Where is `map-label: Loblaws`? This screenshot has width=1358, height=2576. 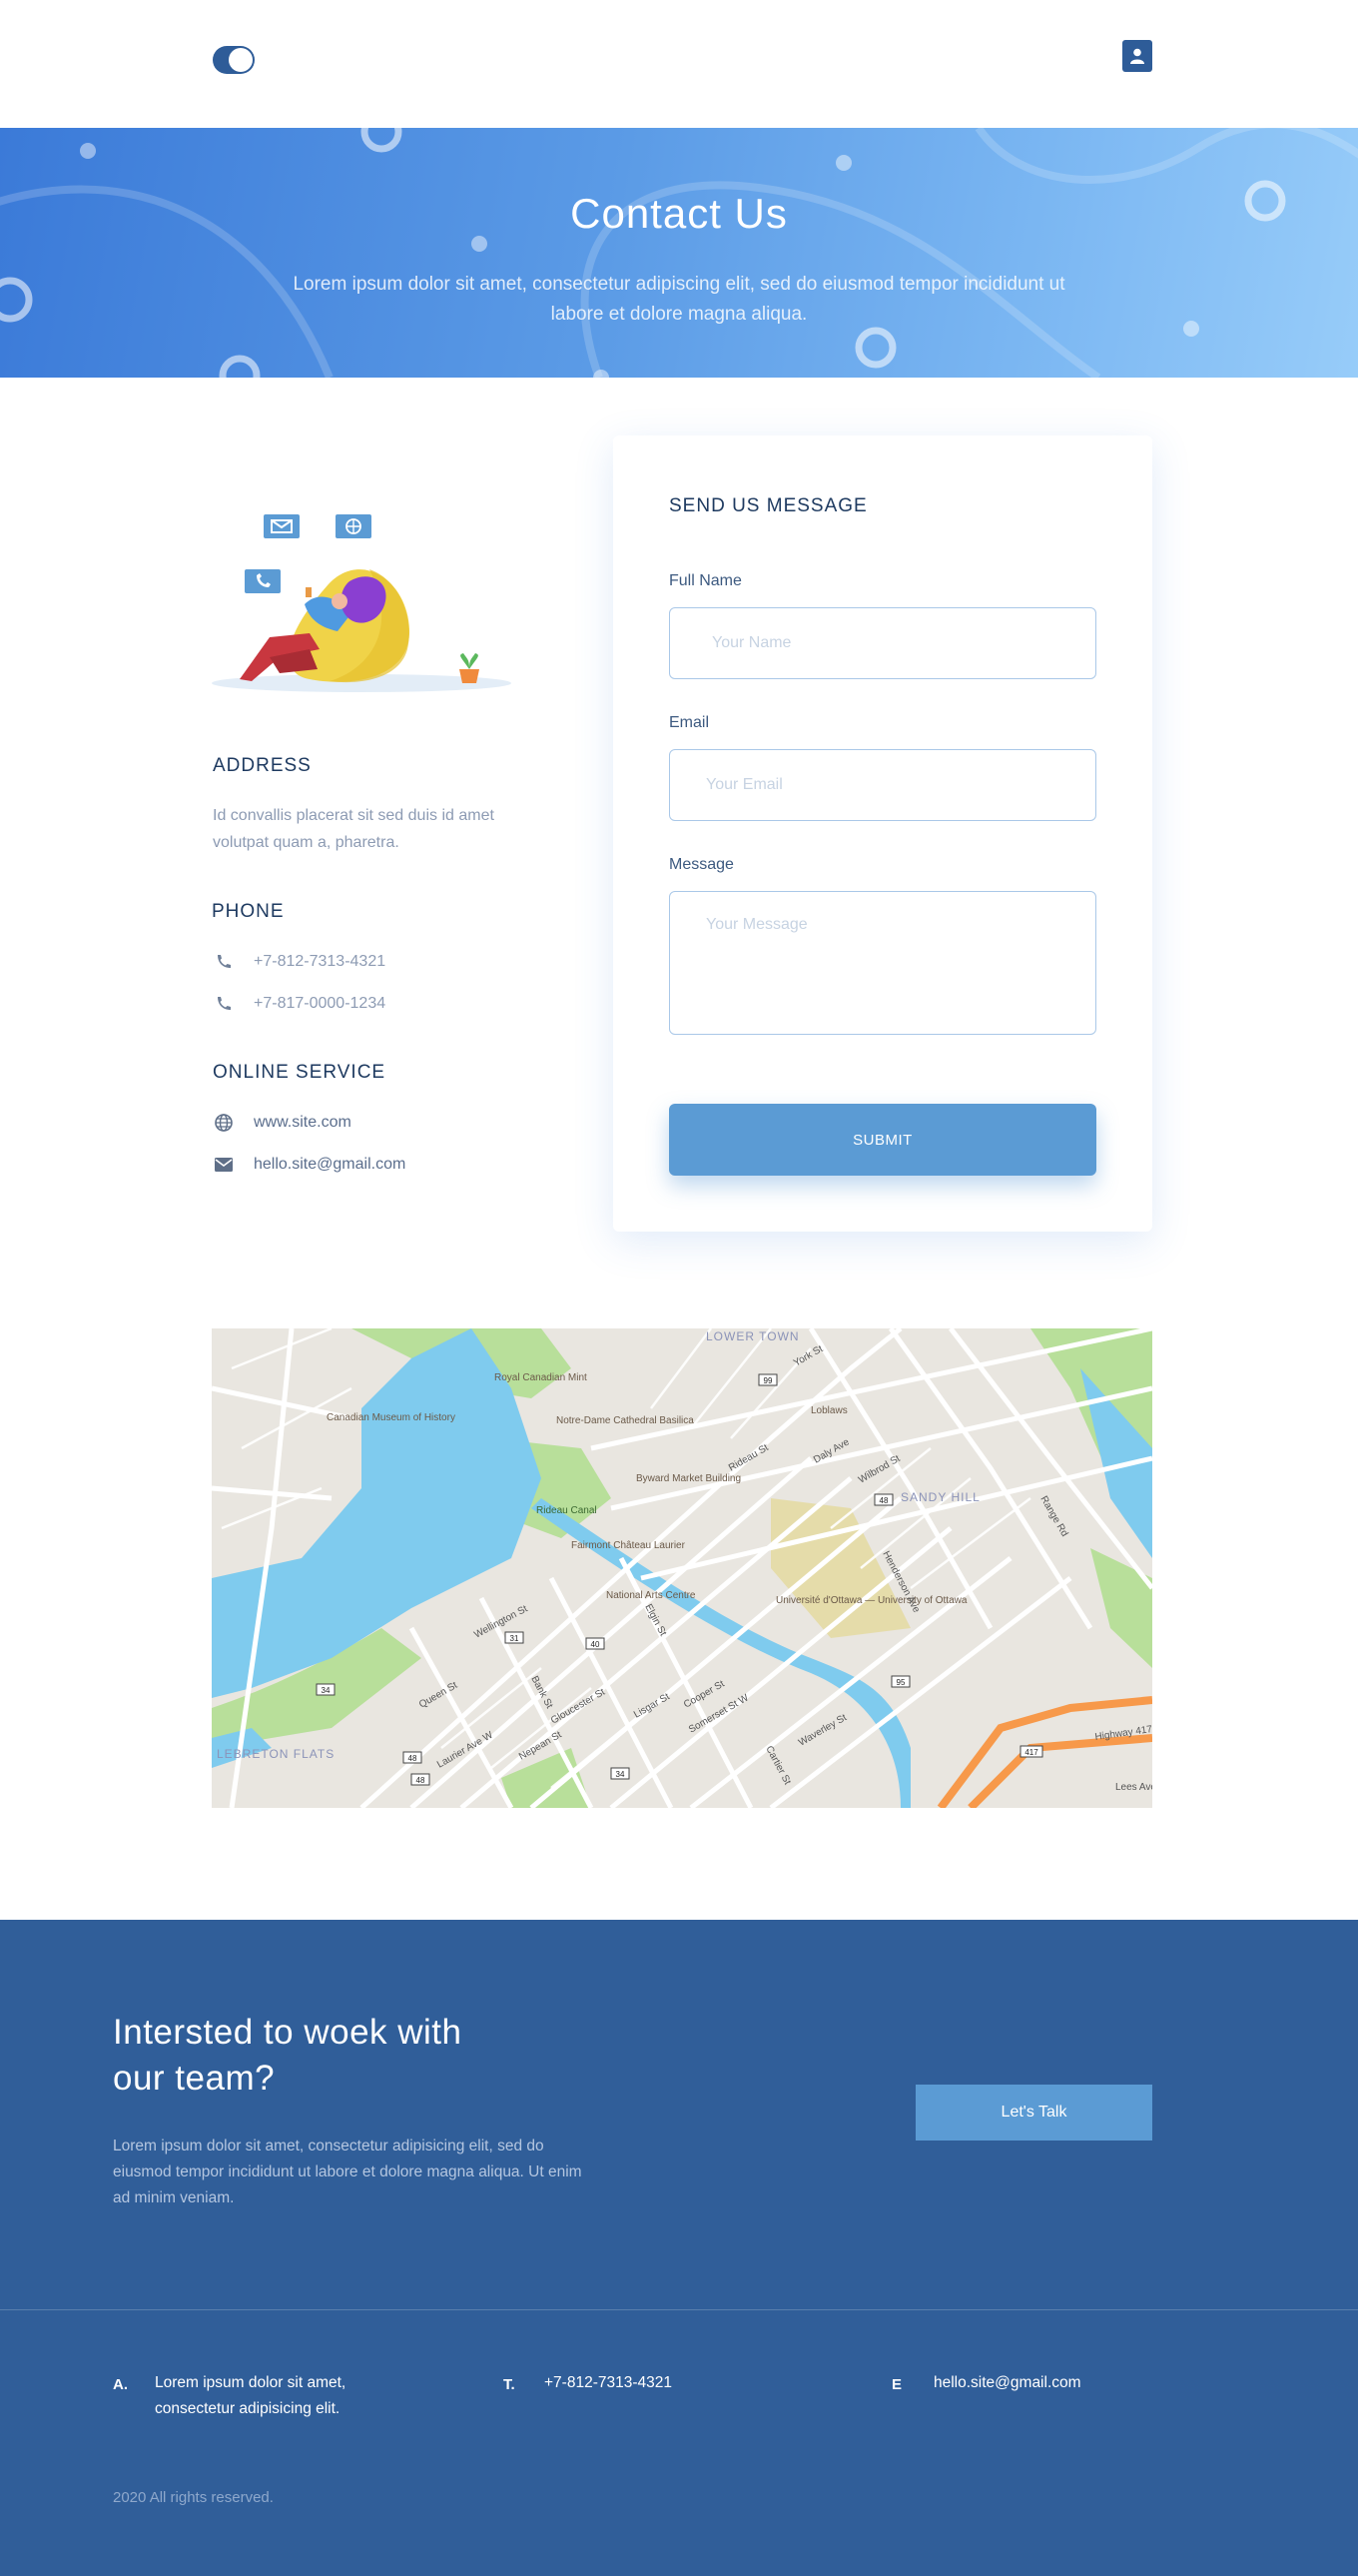
map-label: Loblaws is located at coordinates (829, 1411).